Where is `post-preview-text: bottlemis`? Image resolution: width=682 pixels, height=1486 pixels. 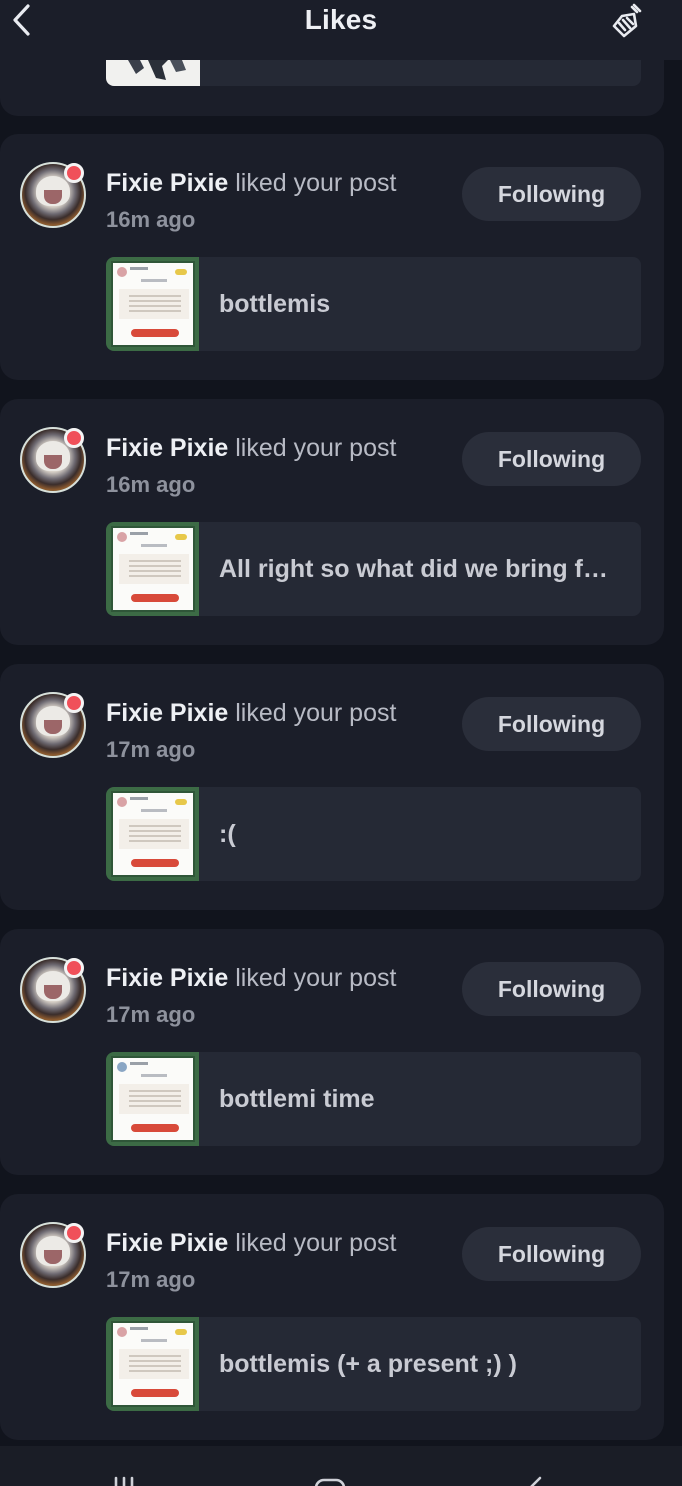
post-preview-text: bottlemis is located at coordinates (275, 304).